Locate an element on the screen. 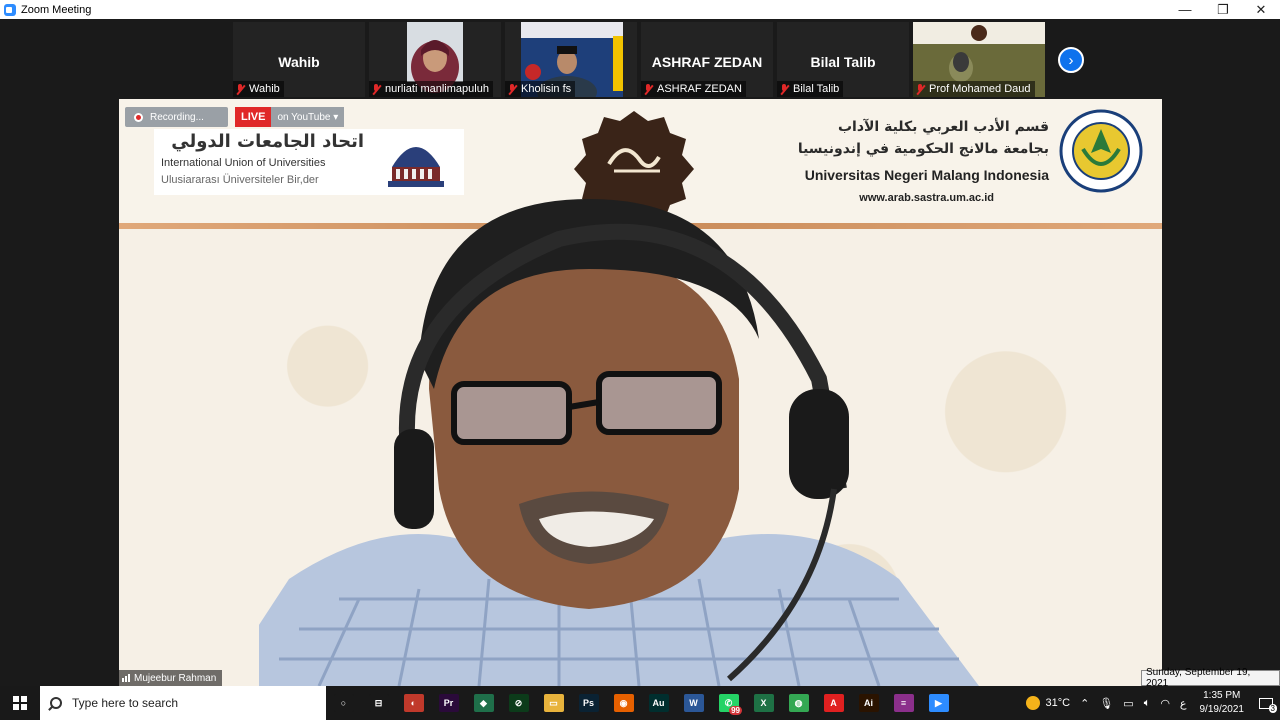 The width and height of the screenshot is (1280, 720). zoom-app-icon is located at coordinates (10, 9).